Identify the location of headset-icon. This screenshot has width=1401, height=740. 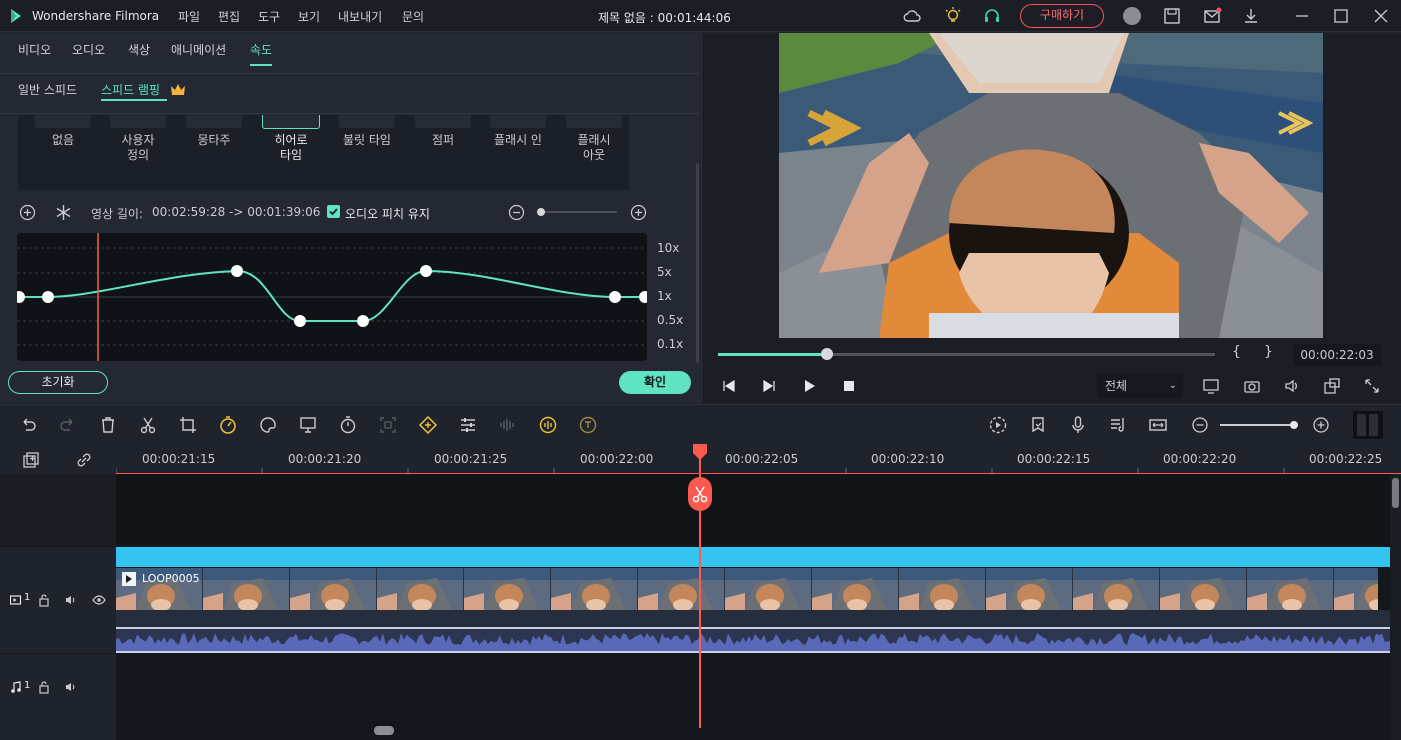
(992, 16).